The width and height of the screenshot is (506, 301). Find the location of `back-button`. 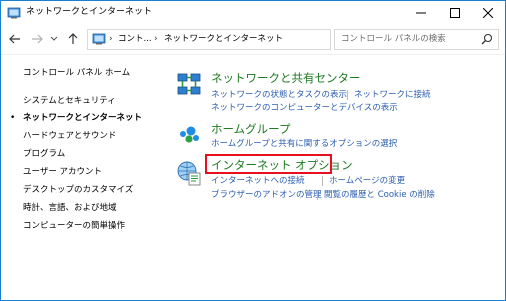

back-button is located at coordinates (15, 39).